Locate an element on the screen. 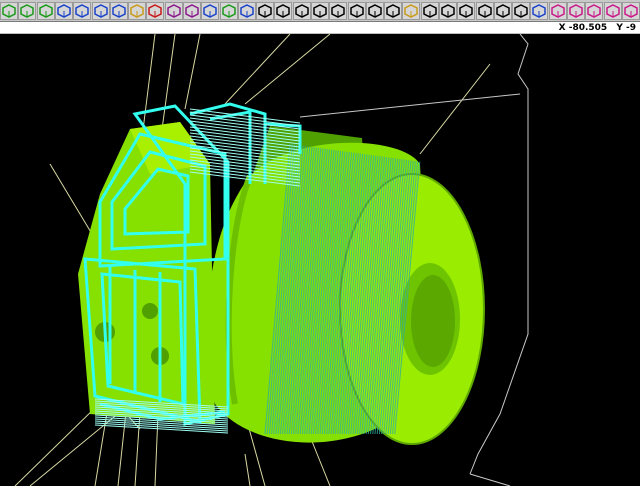 The width and height of the screenshot is (640, 486). view-cube-icon is located at coordinates (27, 11).